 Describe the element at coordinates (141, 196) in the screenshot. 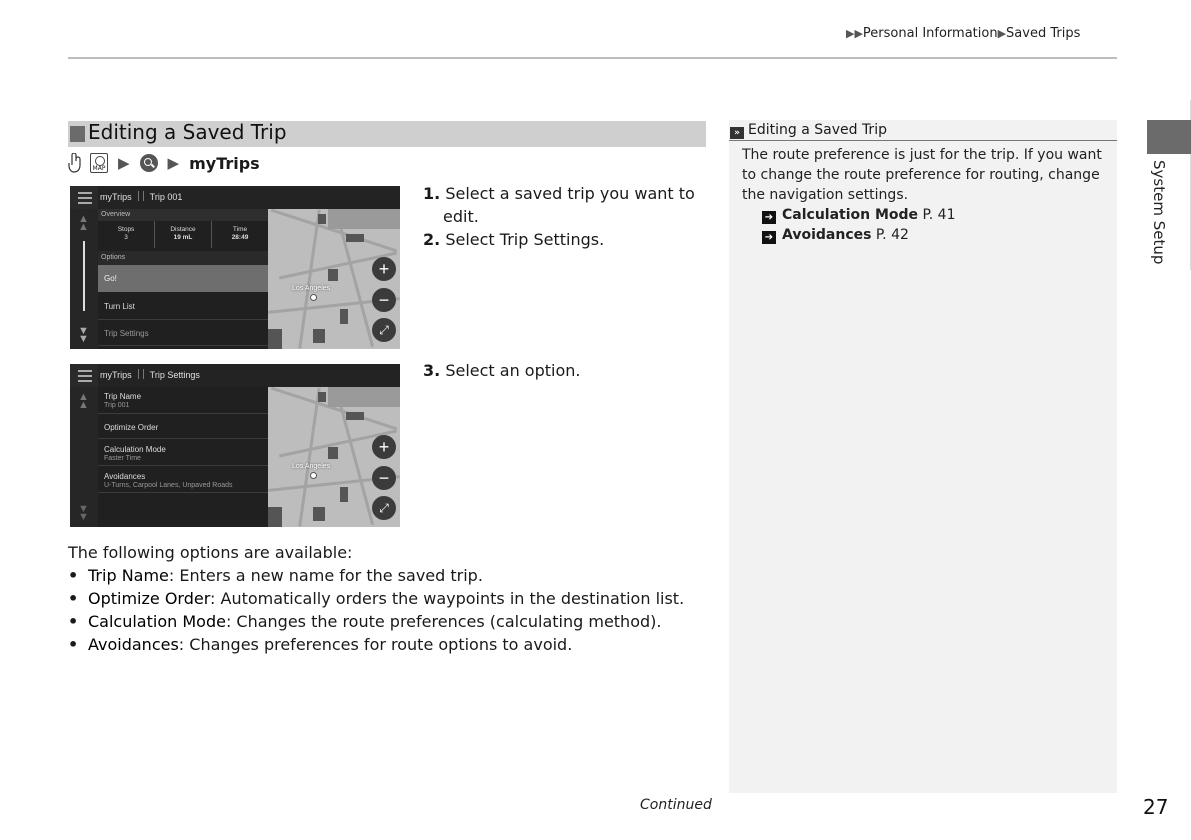

I see `screen-title: myTrips Trip 001` at that location.